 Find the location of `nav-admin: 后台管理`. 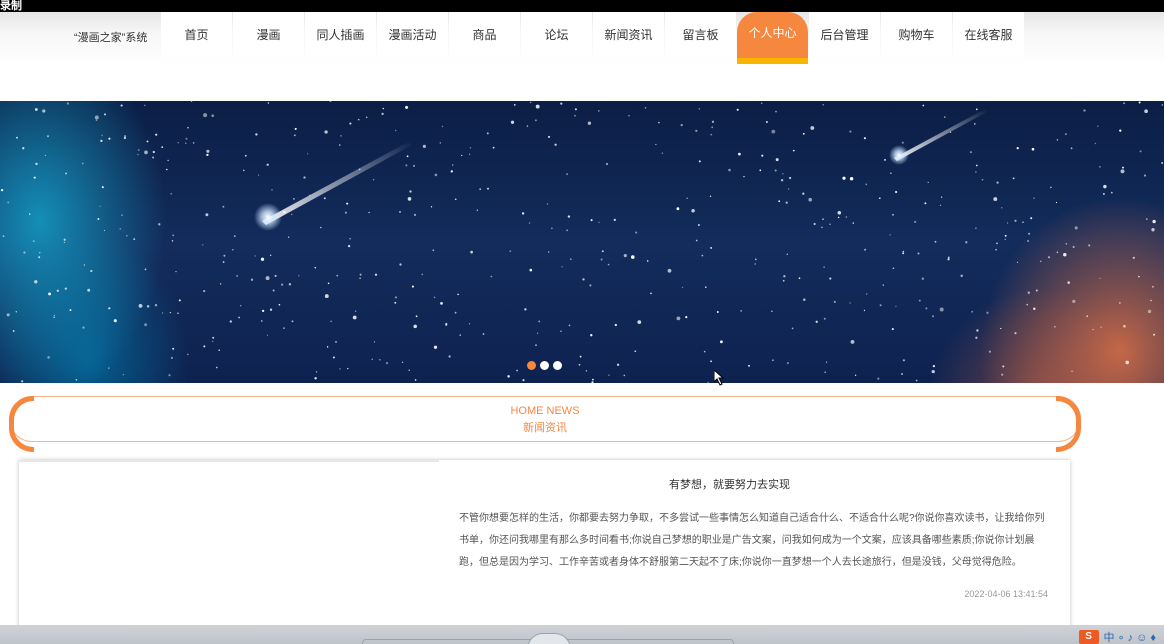

nav-admin: 后台管理 is located at coordinates (844, 35).